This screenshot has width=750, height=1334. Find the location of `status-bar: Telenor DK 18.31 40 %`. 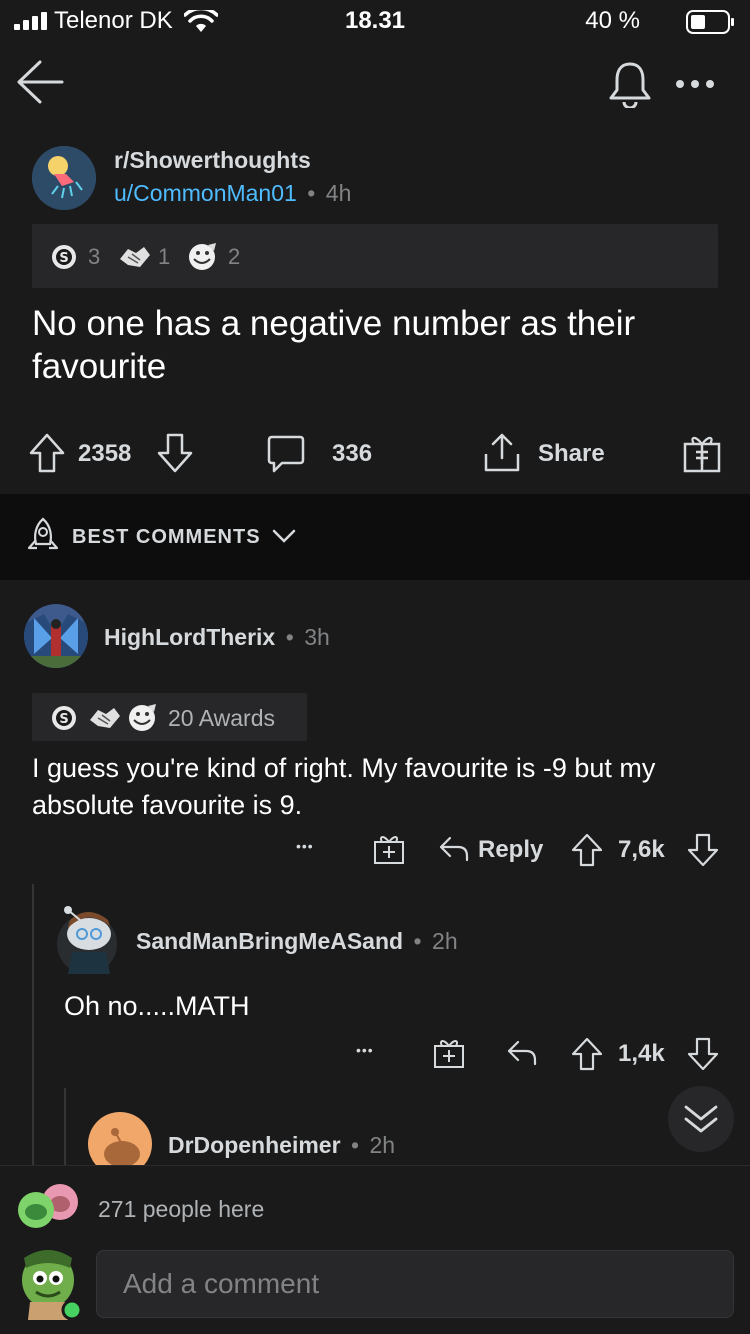

status-bar: Telenor DK 18.31 40 % is located at coordinates (375, 22).